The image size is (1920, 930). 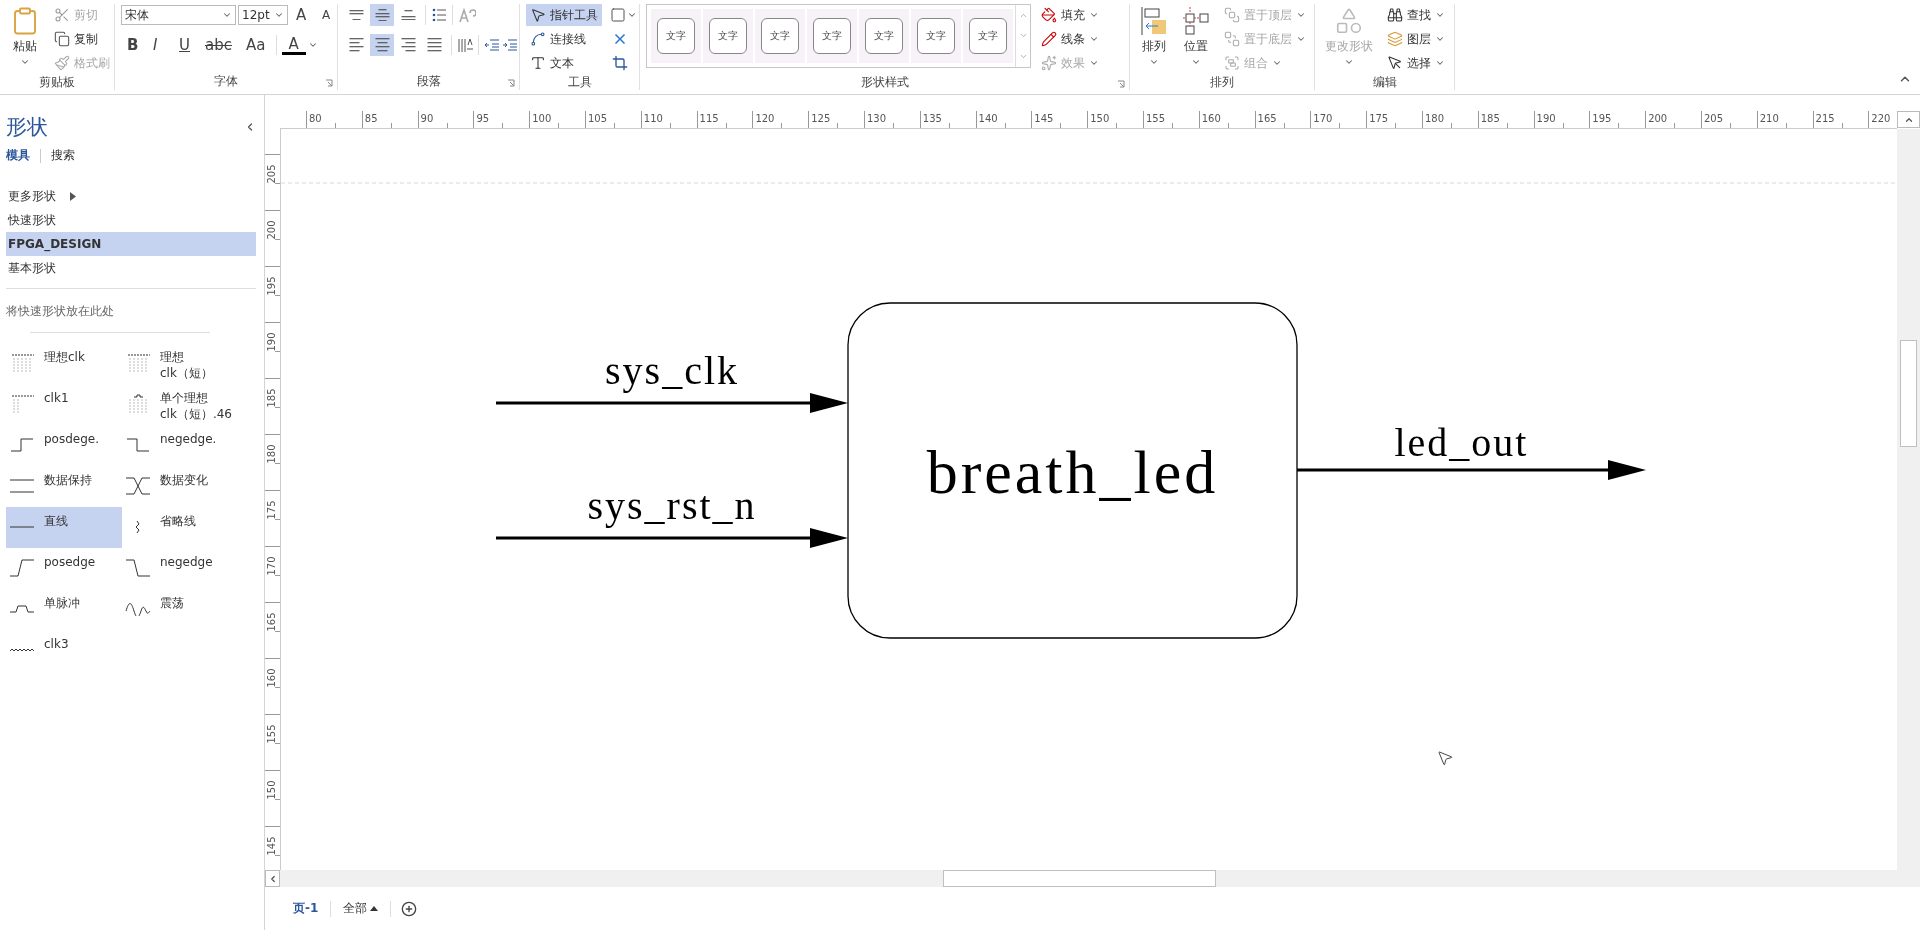 What do you see at coordinates (427, 118) in the screenshot?
I see `ruler-label: 90` at bounding box center [427, 118].